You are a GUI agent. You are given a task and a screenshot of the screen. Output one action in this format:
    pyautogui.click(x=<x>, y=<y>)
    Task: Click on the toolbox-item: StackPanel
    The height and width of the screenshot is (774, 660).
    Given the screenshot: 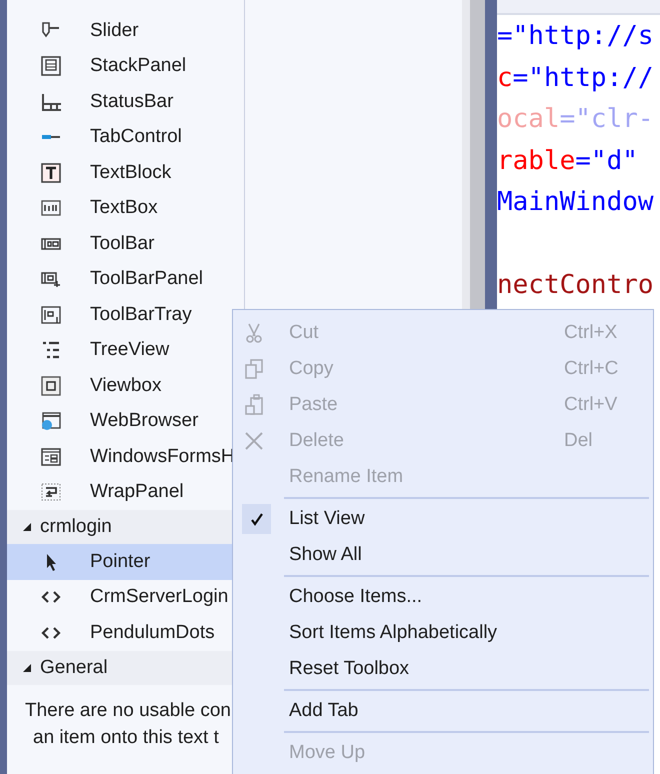 What is the action you would take?
    pyautogui.click(x=125, y=66)
    